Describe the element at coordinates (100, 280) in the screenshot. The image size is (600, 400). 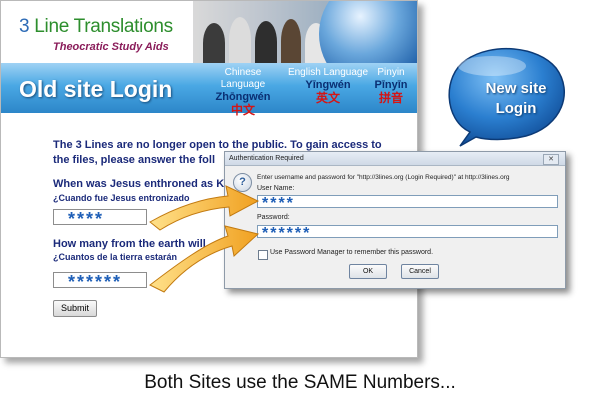
I see `answer-2-input: ******` at that location.